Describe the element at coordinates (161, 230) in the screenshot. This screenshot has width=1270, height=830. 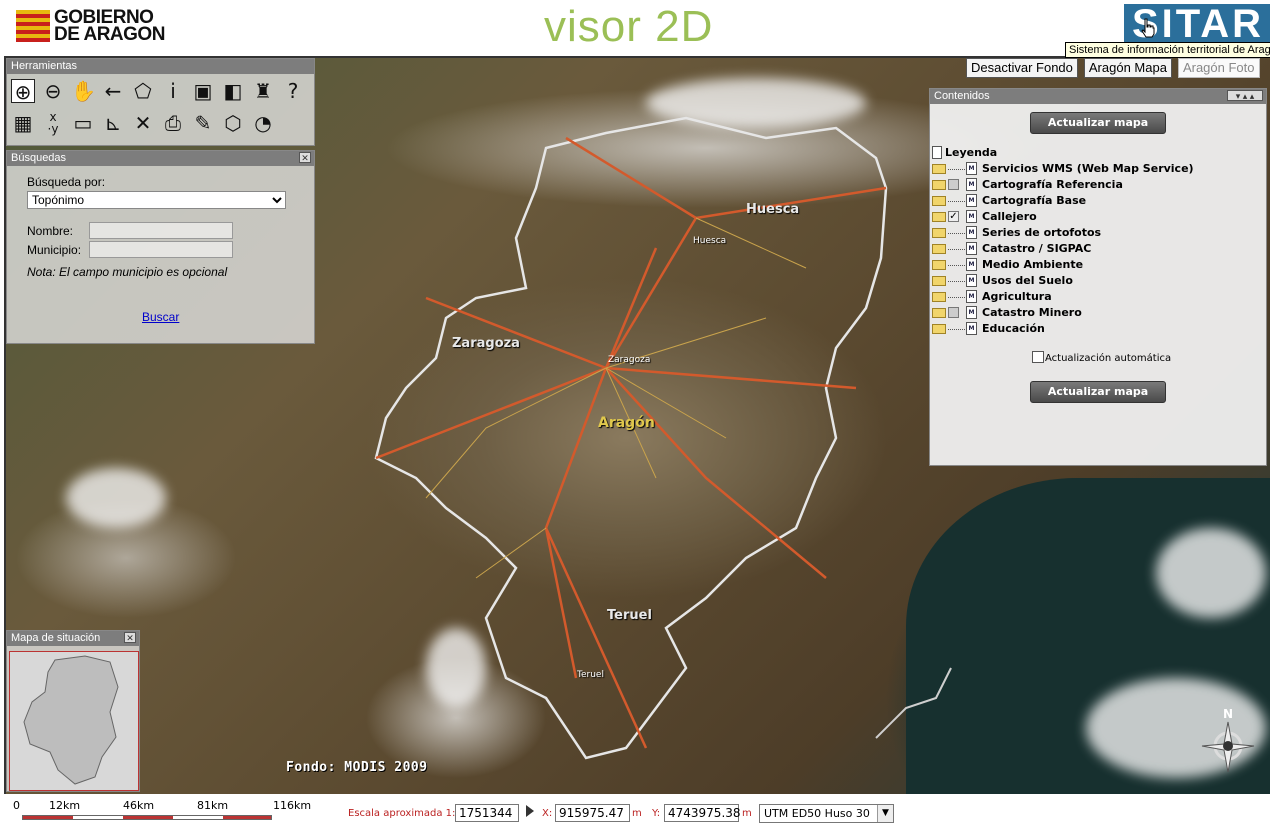
I see `nombre-input` at that location.